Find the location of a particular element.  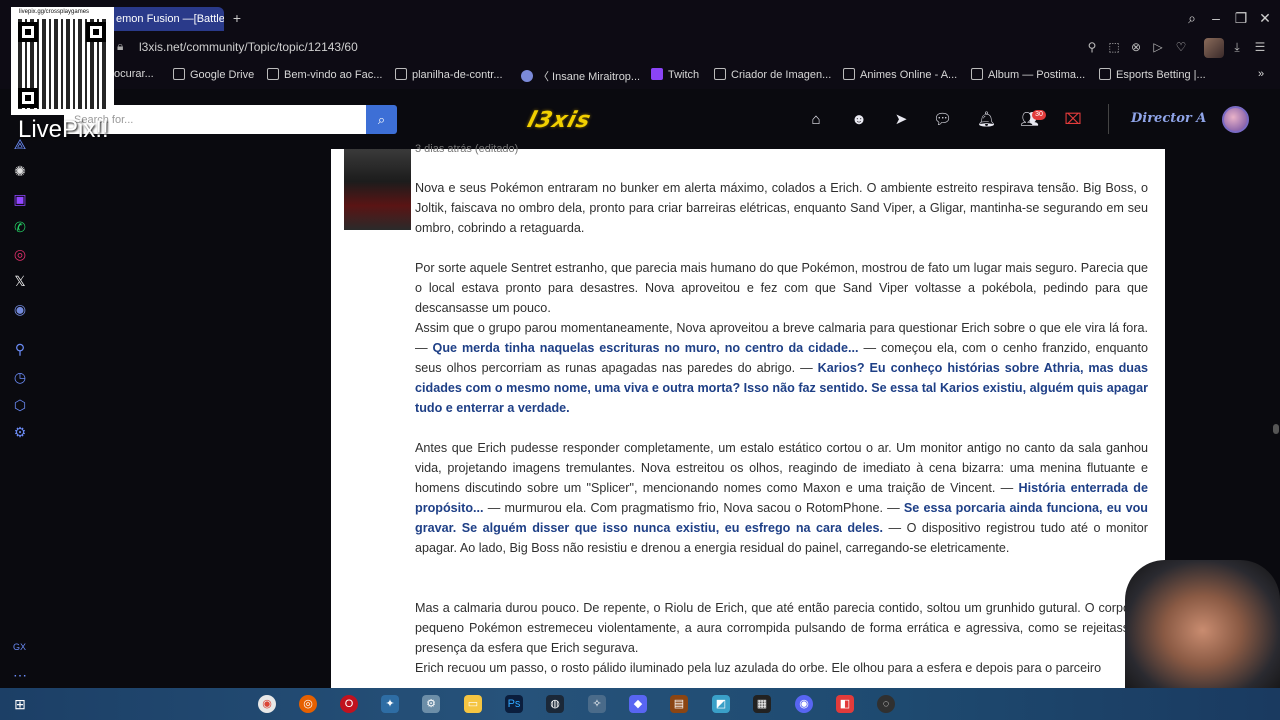

search-tabs-icon: ⌕ is located at coordinates (1192, 18).